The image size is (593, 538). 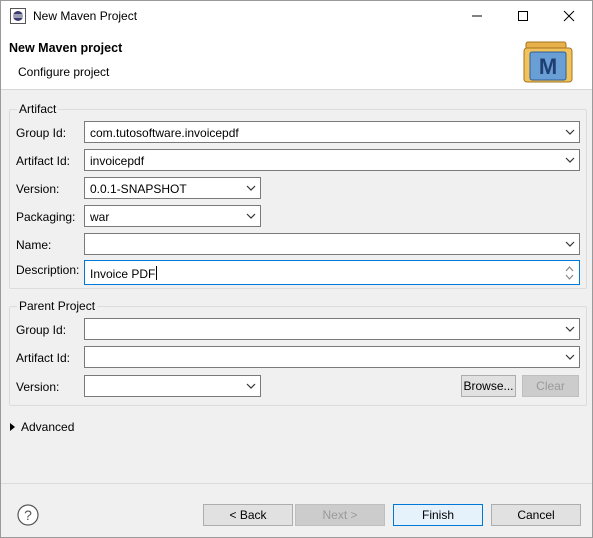 I want to click on maximize-button, so click(x=523, y=15).